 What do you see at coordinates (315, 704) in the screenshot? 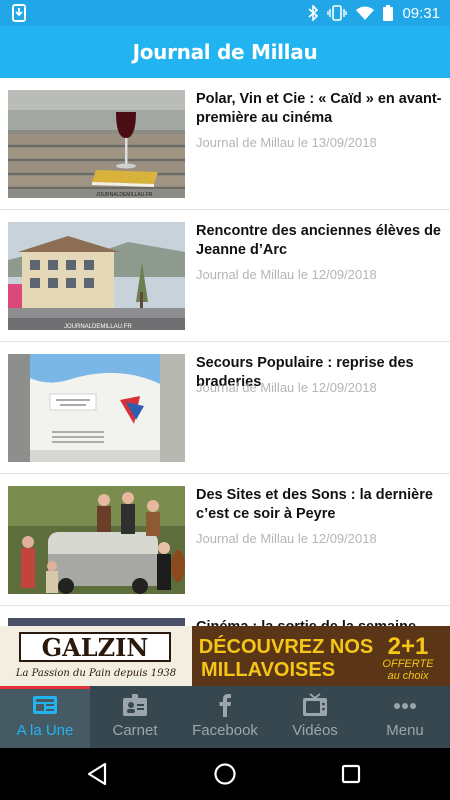
I see `tv-icon` at bounding box center [315, 704].